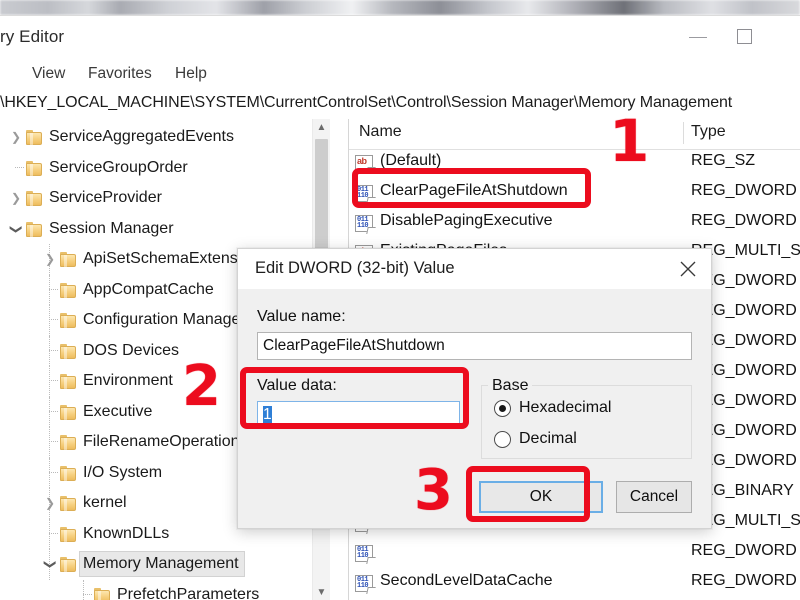  I want to click on value-name: ClearPageFileAtShutdown, so click(474, 190).